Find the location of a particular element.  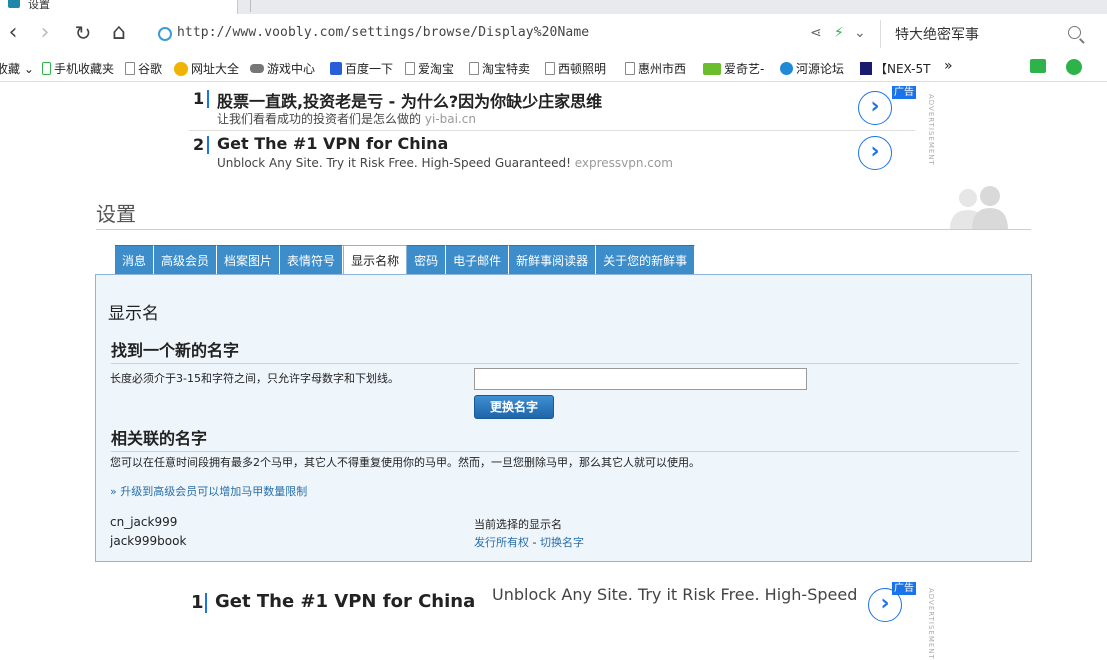

alias-actions: 发行所有权 - 切换名字 is located at coordinates (529, 542).